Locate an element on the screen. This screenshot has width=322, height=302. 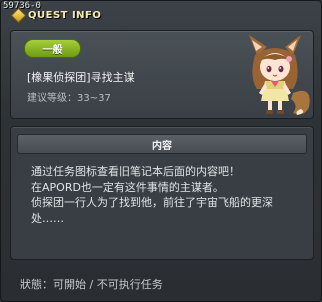
quest-name: [橡果侦探团]寻找主谋 is located at coordinates (81, 77).